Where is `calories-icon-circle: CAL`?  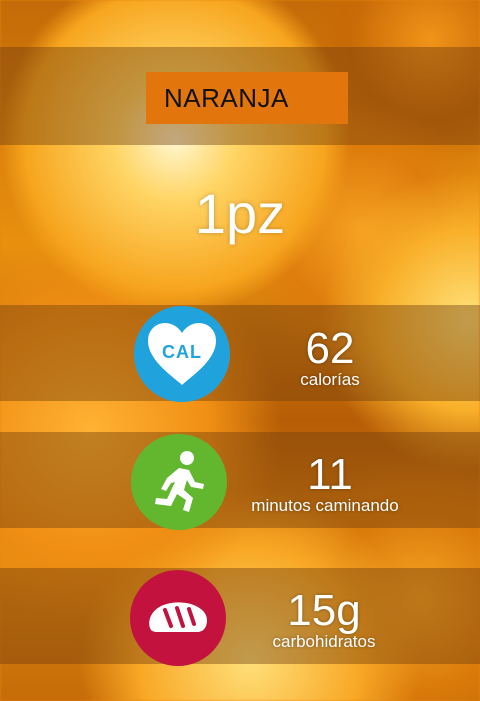 calories-icon-circle: CAL is located at coordinates (182, 354).